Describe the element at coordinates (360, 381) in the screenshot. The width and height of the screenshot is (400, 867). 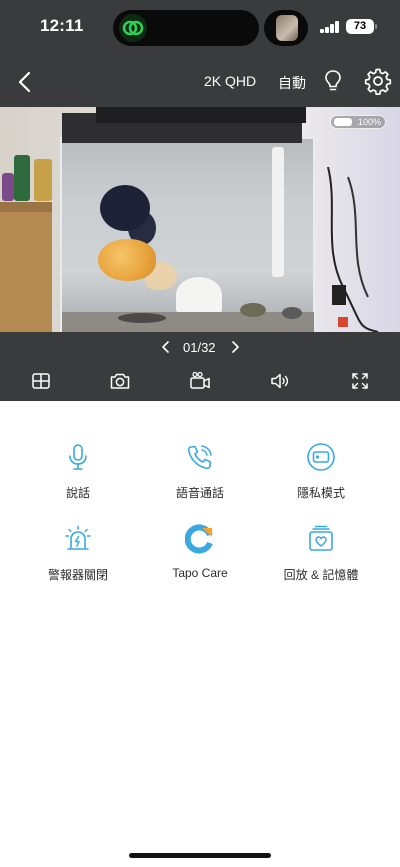
I see `fullscreen-icon` at that location.